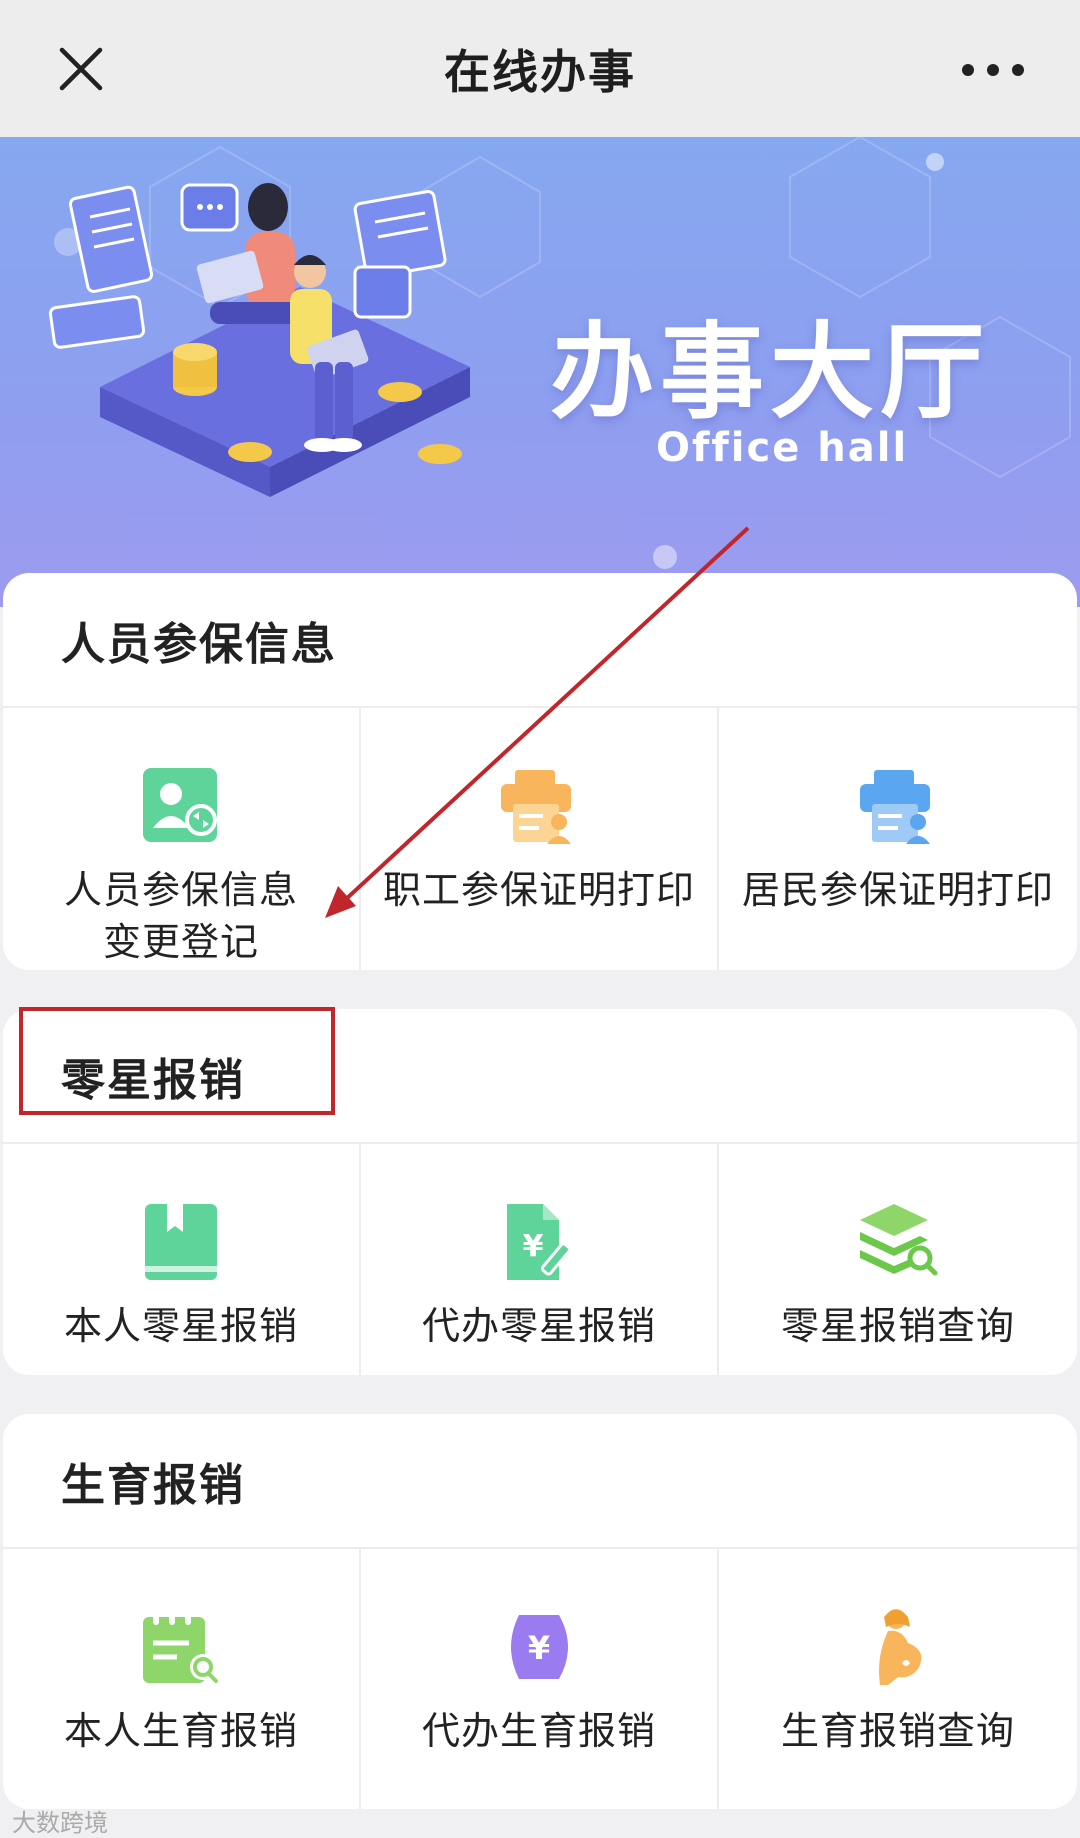 The height and width of the screenshot is (1838, 1080). What do you see at coordinates (180, 1647) in the screenshot?
I see `calendar-search-icon` at bounding box center [180, 1647].